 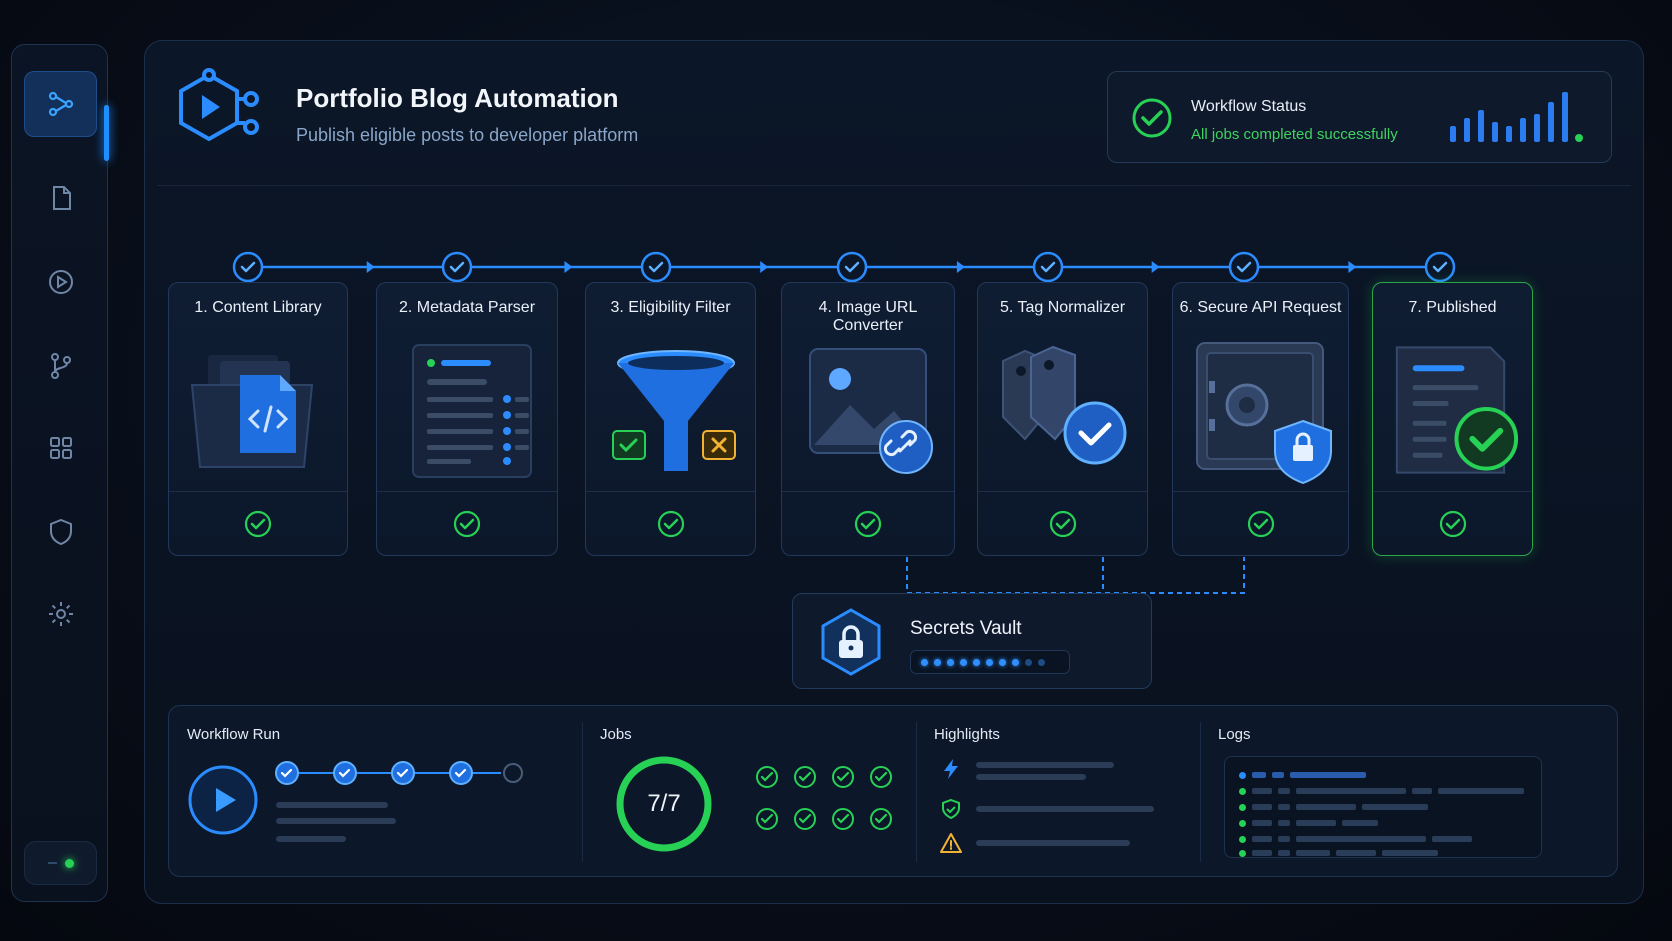 I want to click on step-content-library: 1. Content Library, so click(x=258, y=419).